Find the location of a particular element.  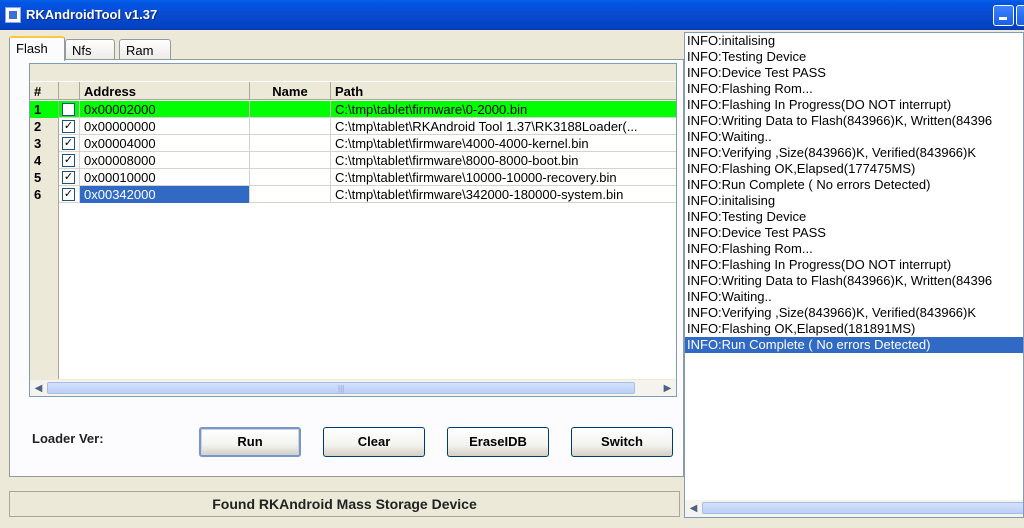

row-address-selected: 0x00342000 is located at coordinates (165, 194).